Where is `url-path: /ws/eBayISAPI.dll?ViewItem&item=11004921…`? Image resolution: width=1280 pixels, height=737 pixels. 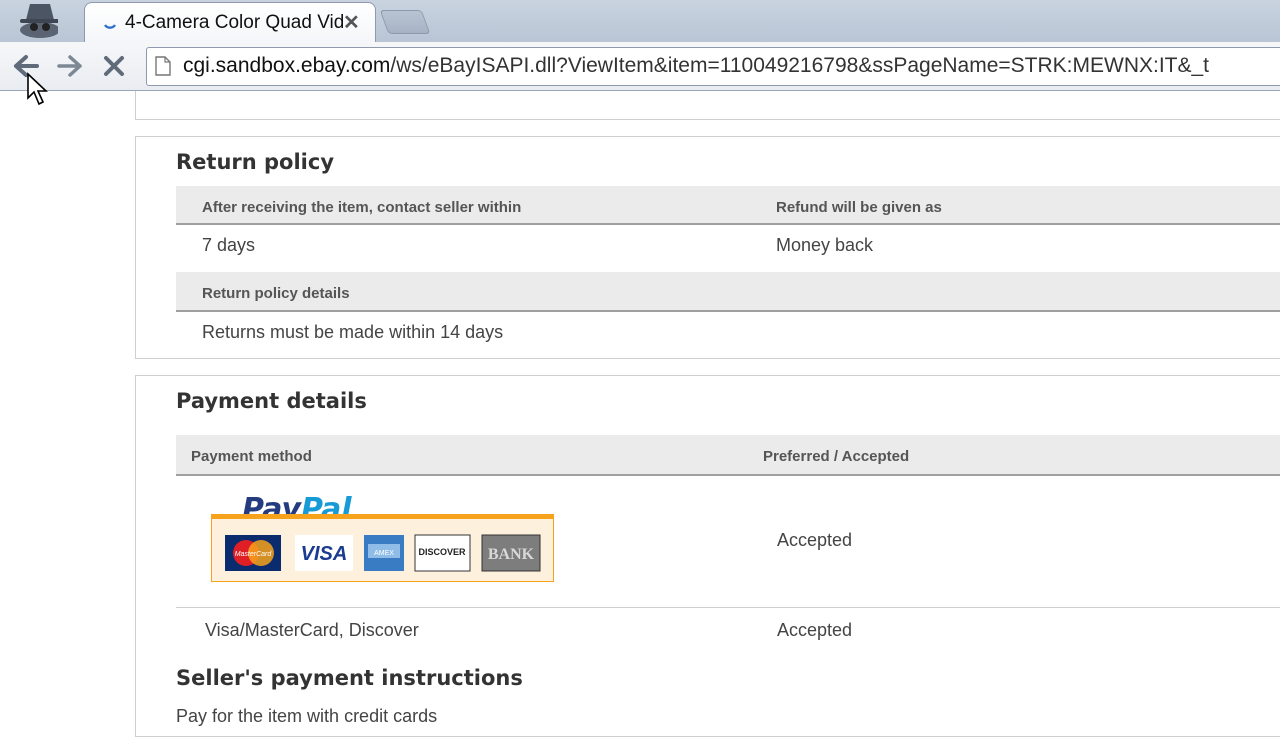
url-path: /ws/eBayISAPI.dll?ViewItem&item=11004921… is located at coordinates (800, 65).